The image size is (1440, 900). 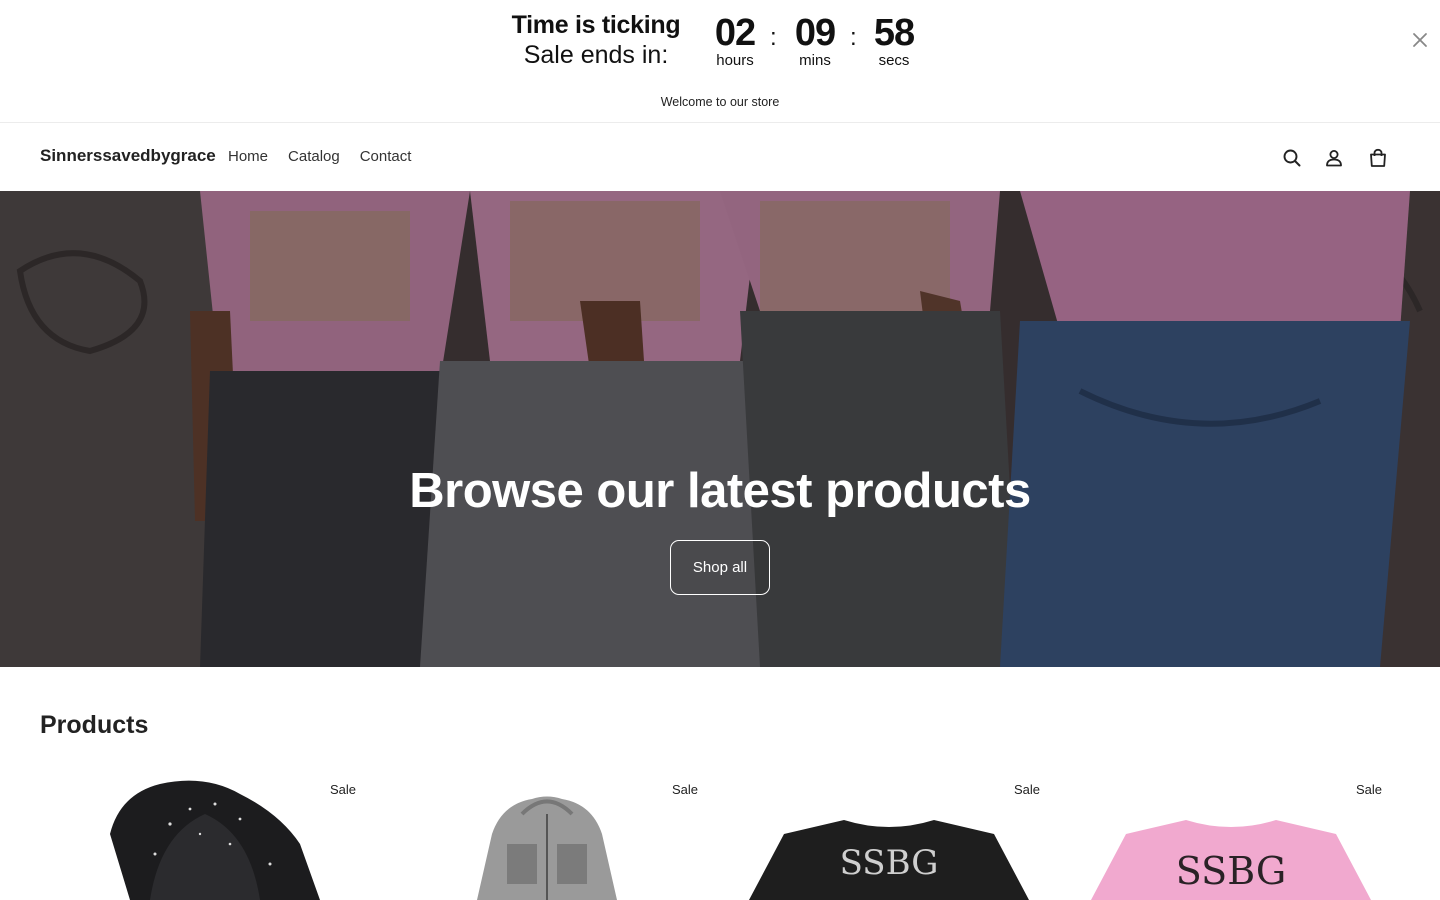 I want to click on countdown-minutes: 09 mins, so click(x=815, y=40).